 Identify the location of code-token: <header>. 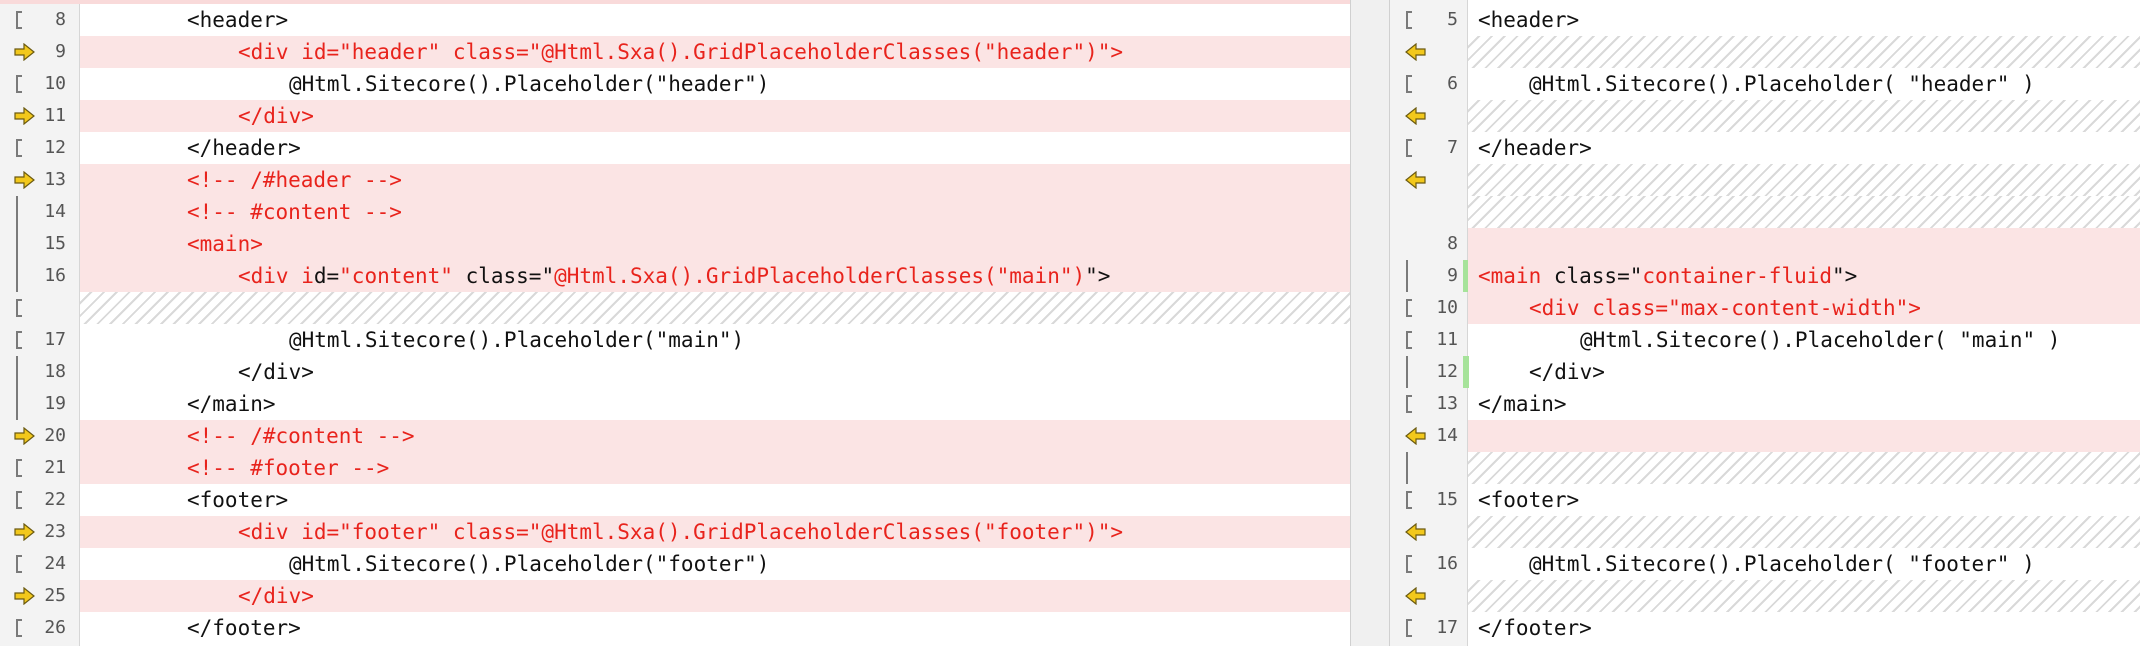
(238, 20).